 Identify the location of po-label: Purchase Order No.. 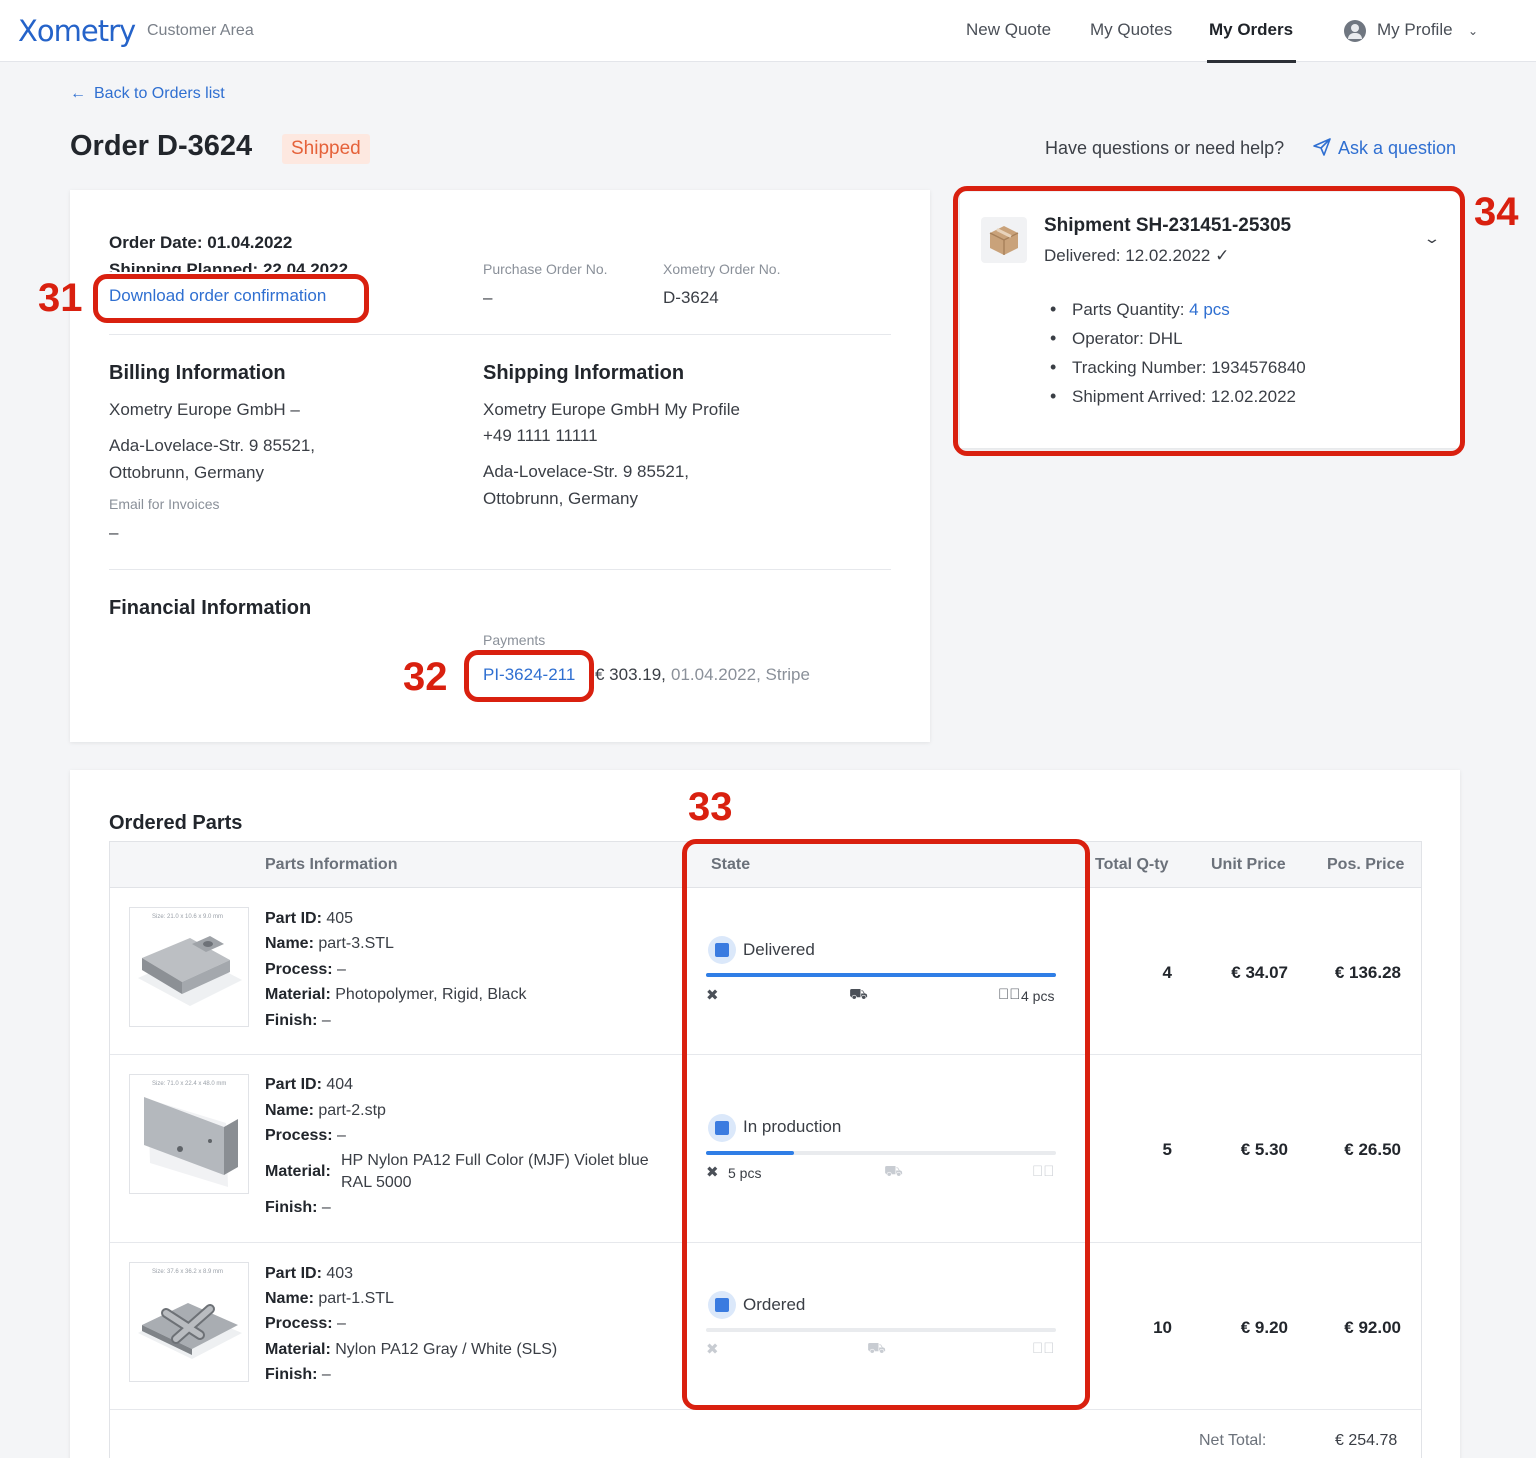
(545, 269).